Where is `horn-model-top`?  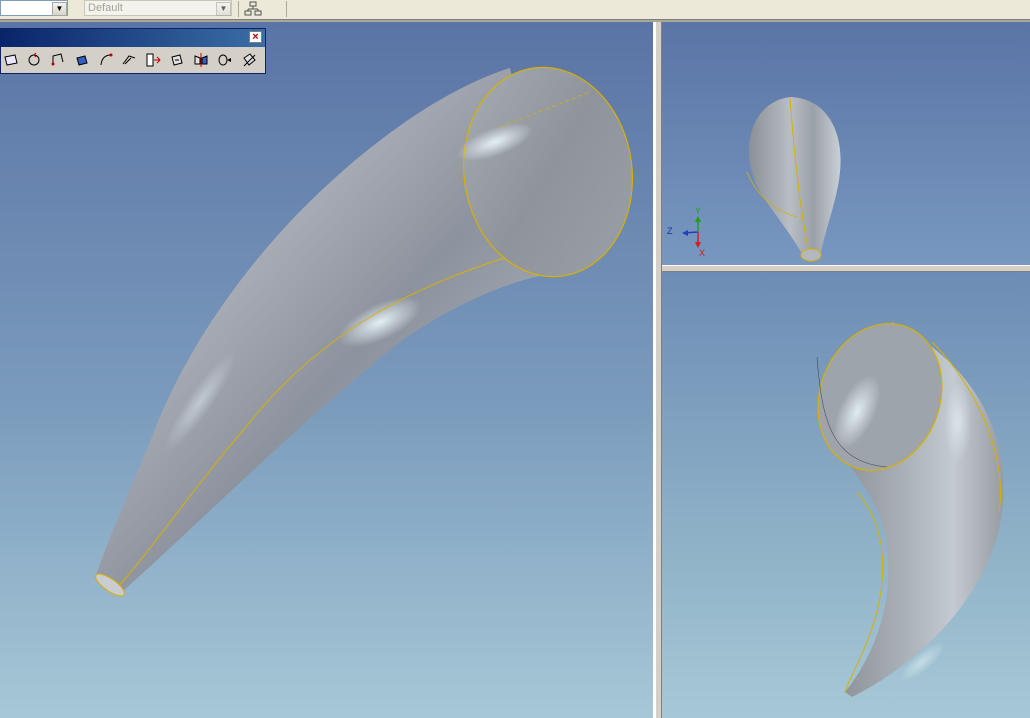 horn-model-top is located at coordinates (846, 143).